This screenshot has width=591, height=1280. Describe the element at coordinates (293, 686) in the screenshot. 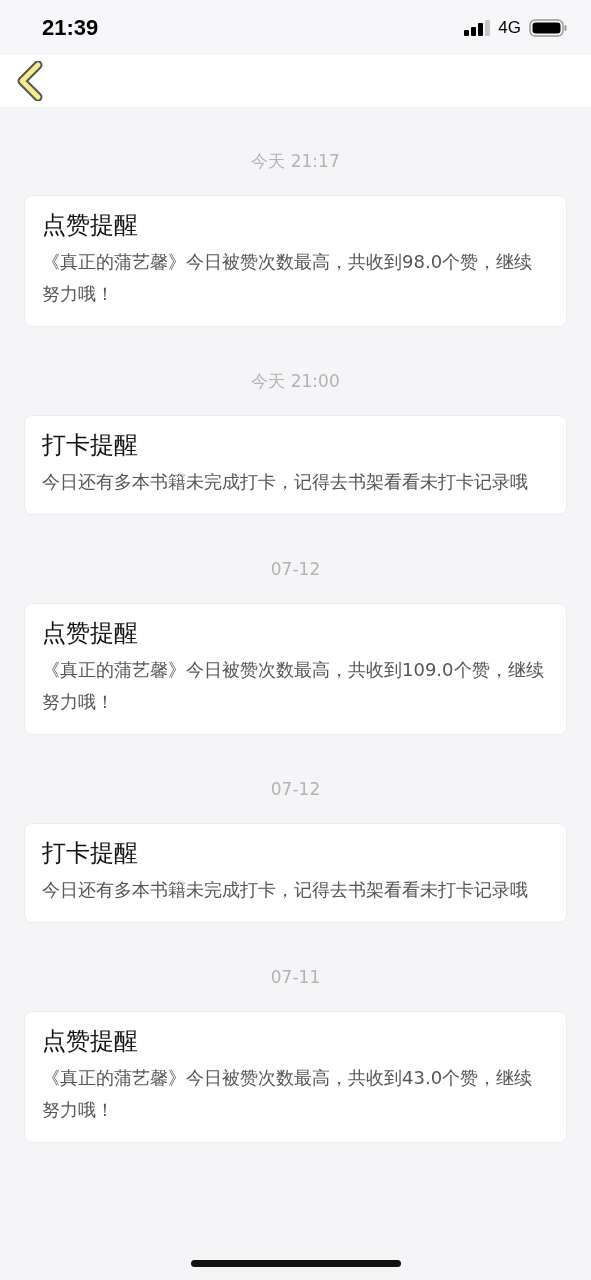

I see `notification-text: 《真正的蒲艺馨》今日被赞次数最高，共收到109.0个赞，继续努力哦！` at that location.